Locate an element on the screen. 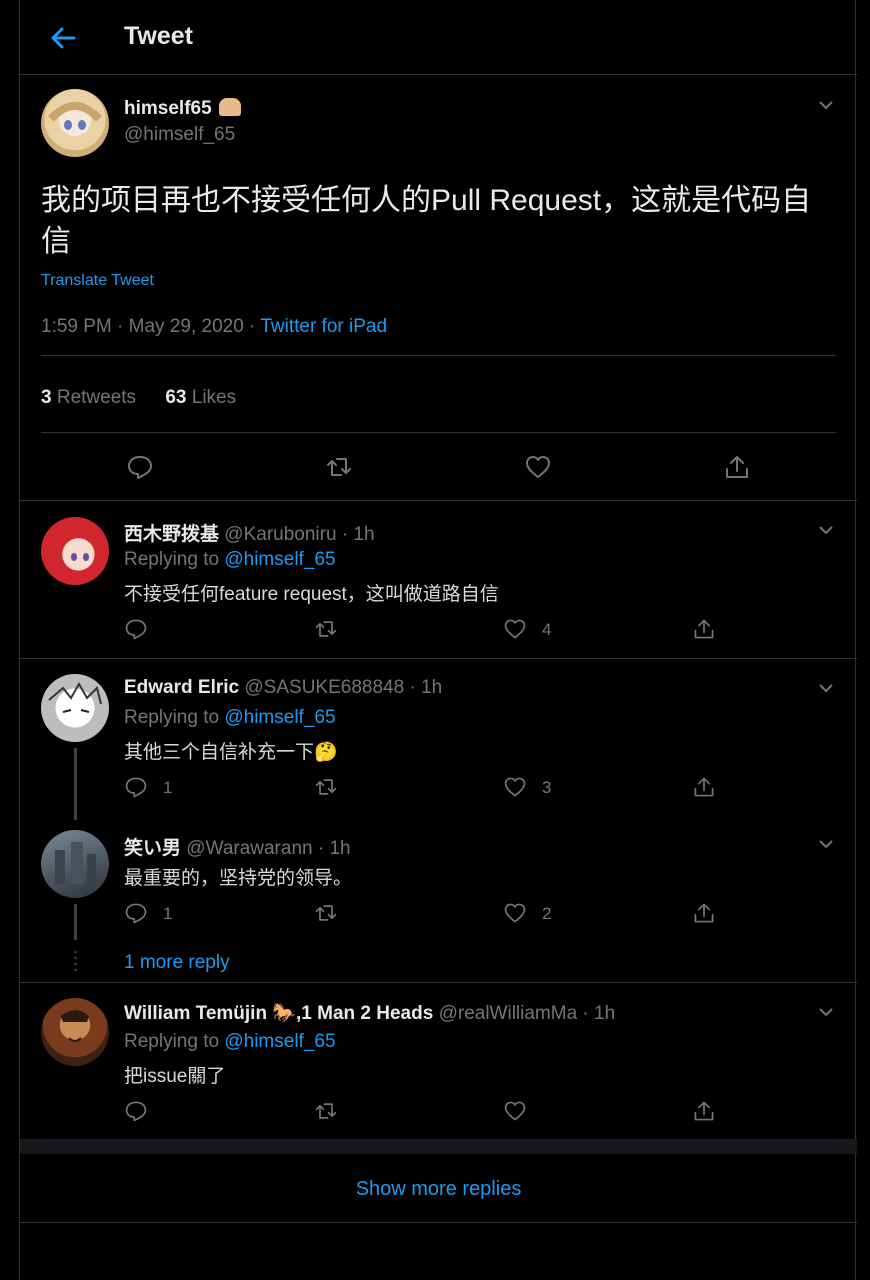 This screenshot has width=870, height=1280. reply-header: Edward Elric @SASUKE688848 · 1h is located at coordinates (283, 688).